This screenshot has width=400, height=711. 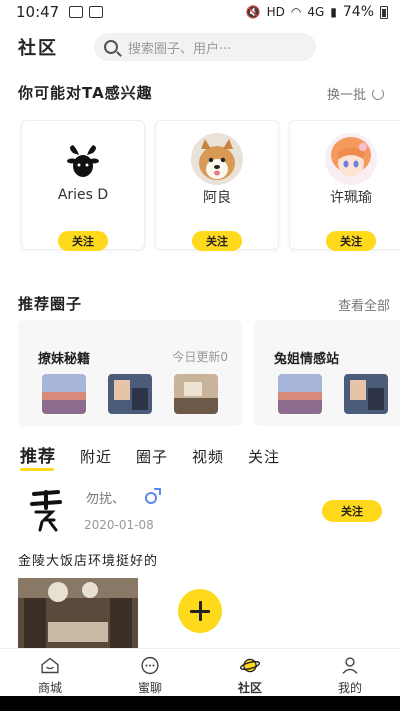 I want to click on system-nav-bar, so click(x=200, y=703).